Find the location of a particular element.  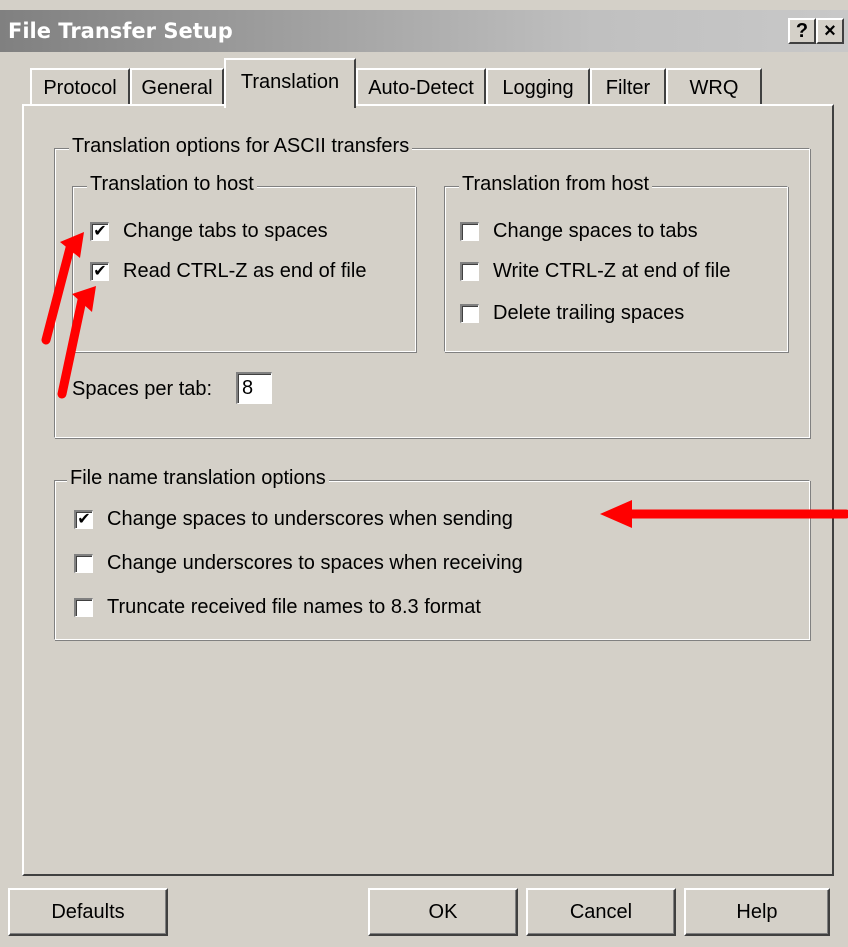

read-ctrl-z-option: ✔ Read CTRL-Z as end of file is located at coordinates (228, 271).